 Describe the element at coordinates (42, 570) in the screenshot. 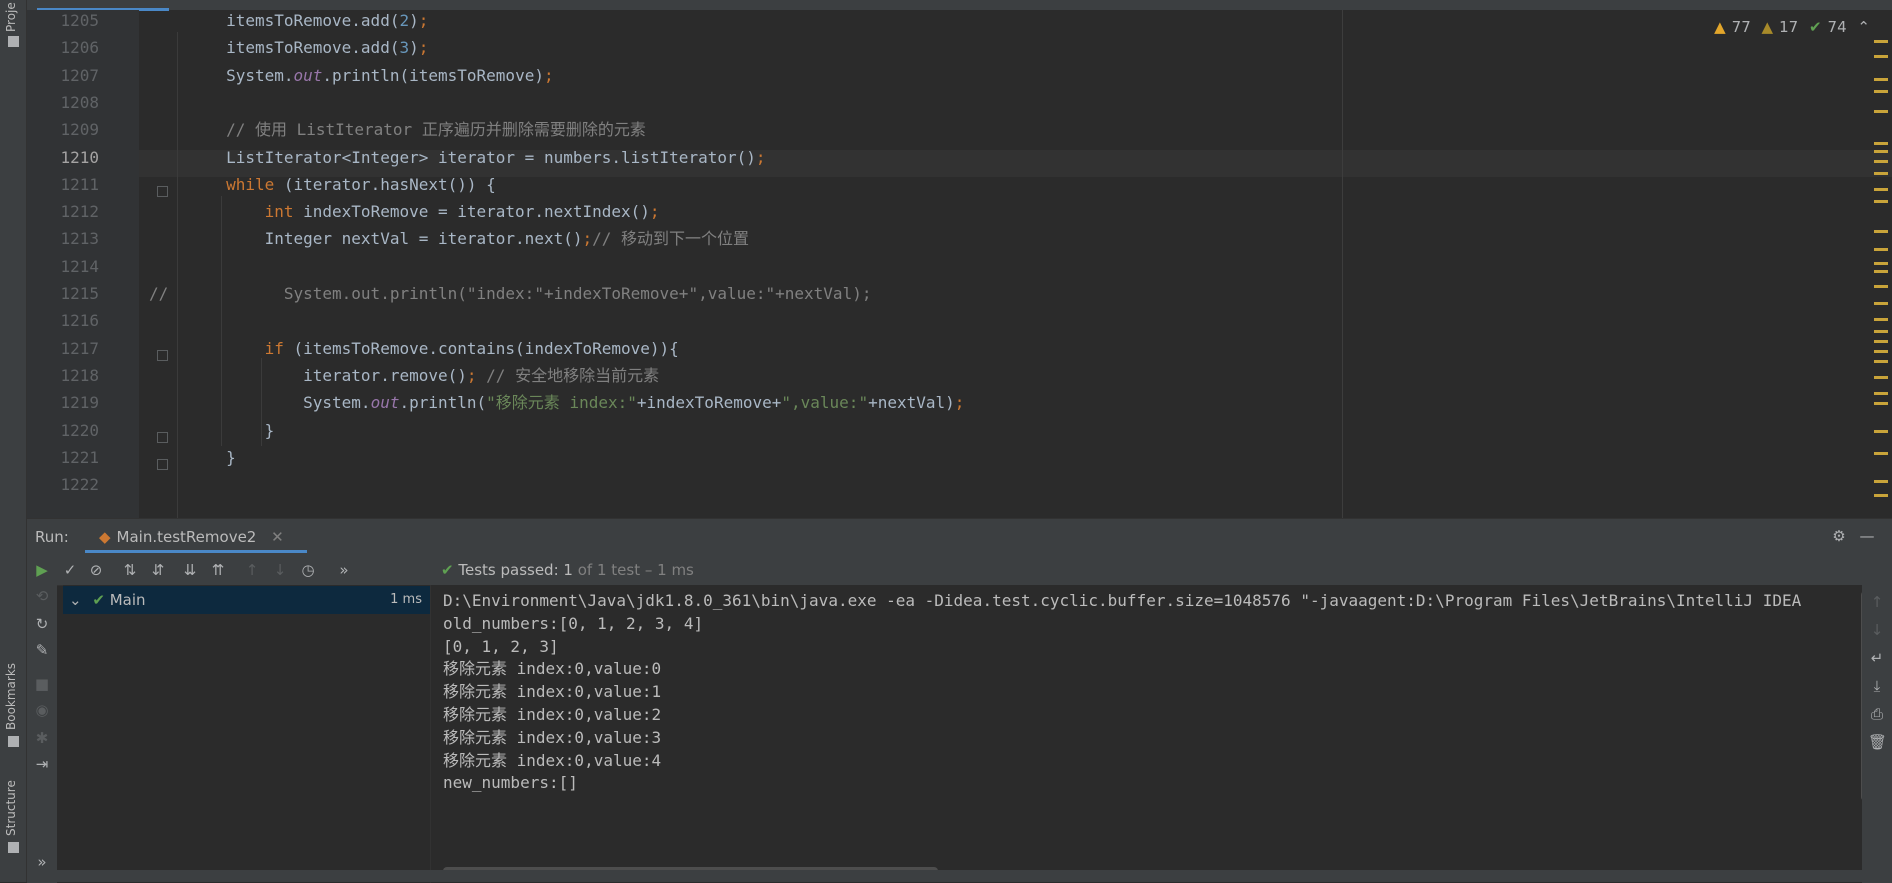

I see `rerun-icon: ▶` at that location.